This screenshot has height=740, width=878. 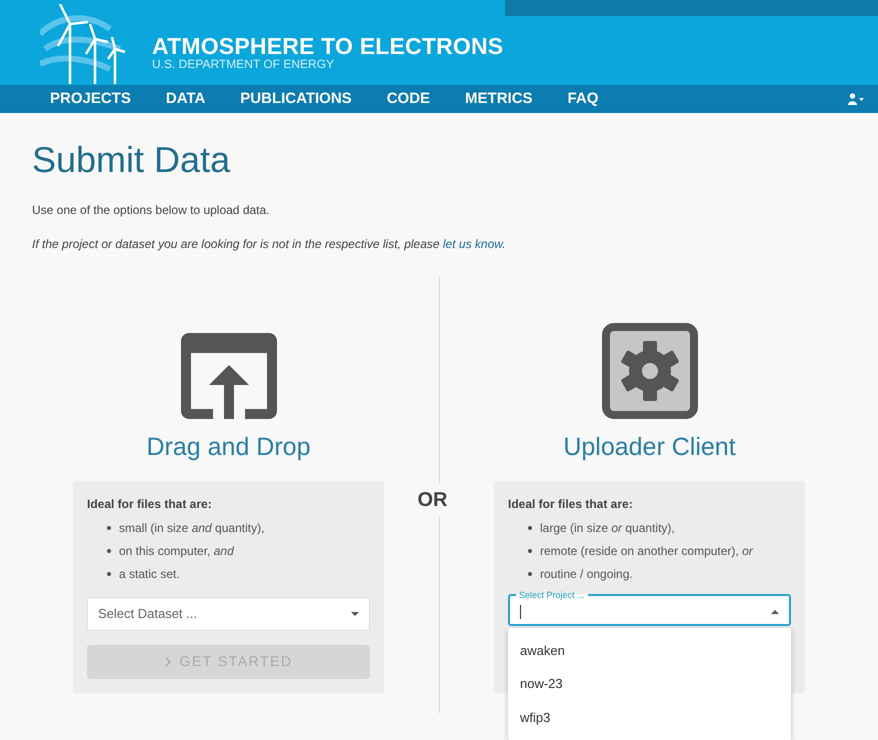 What do you see at coordinates (646, 551) in the screenshot?
I see `bullet-text: remote (reside on another computer), or` at bounding box center [646, 551].